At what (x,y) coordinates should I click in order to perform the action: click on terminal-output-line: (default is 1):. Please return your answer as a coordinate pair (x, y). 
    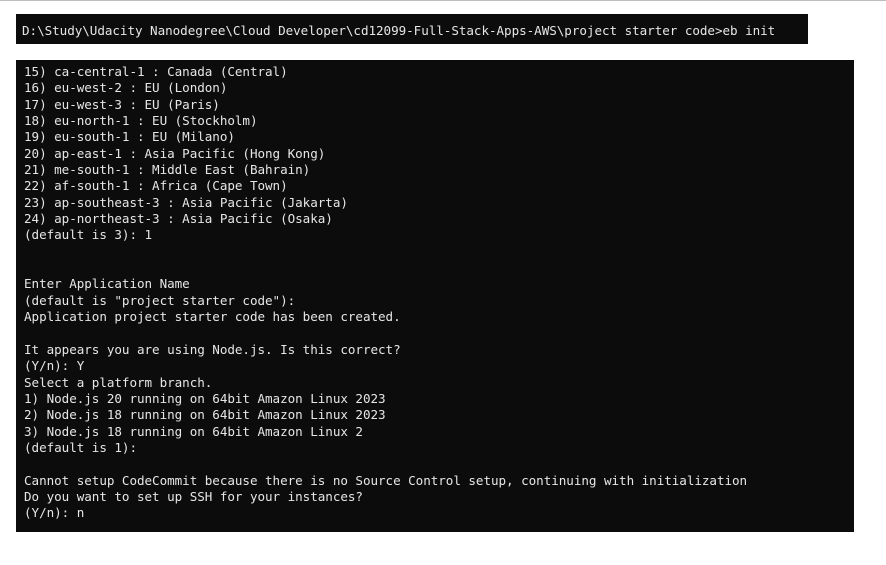
    Looking at the image, I should click on (80, 447).